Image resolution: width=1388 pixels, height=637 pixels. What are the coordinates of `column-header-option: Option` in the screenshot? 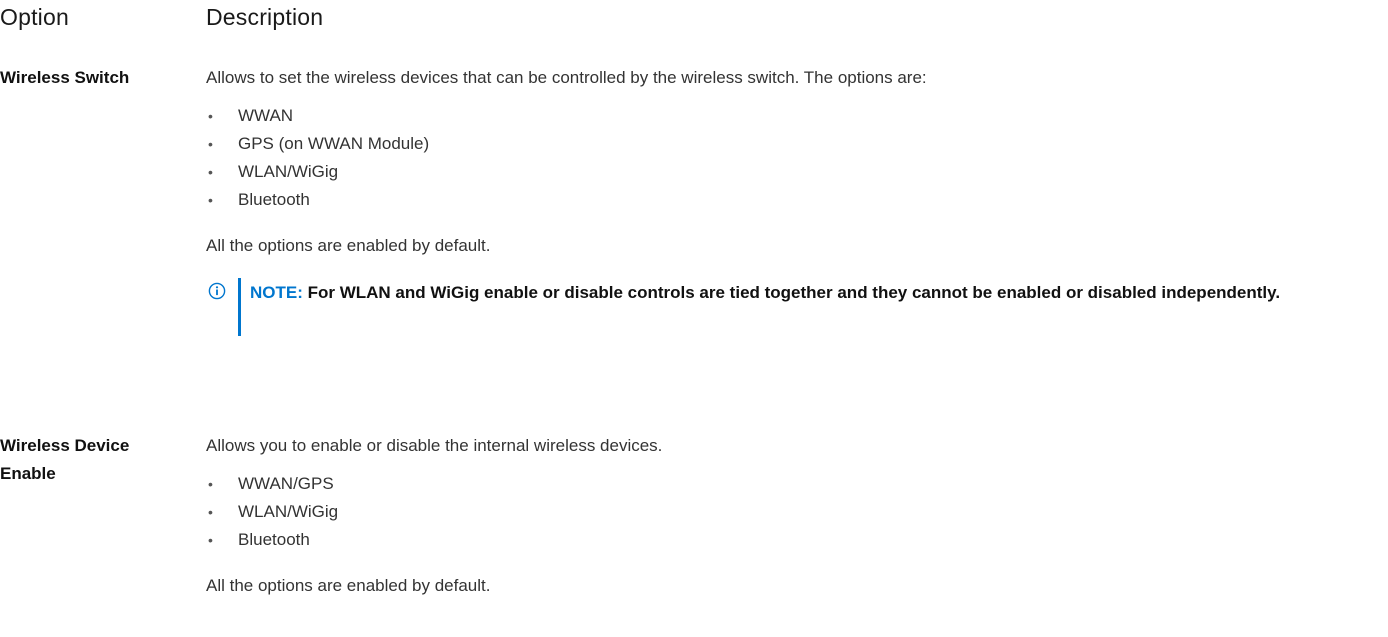 It's located at (34, 17).